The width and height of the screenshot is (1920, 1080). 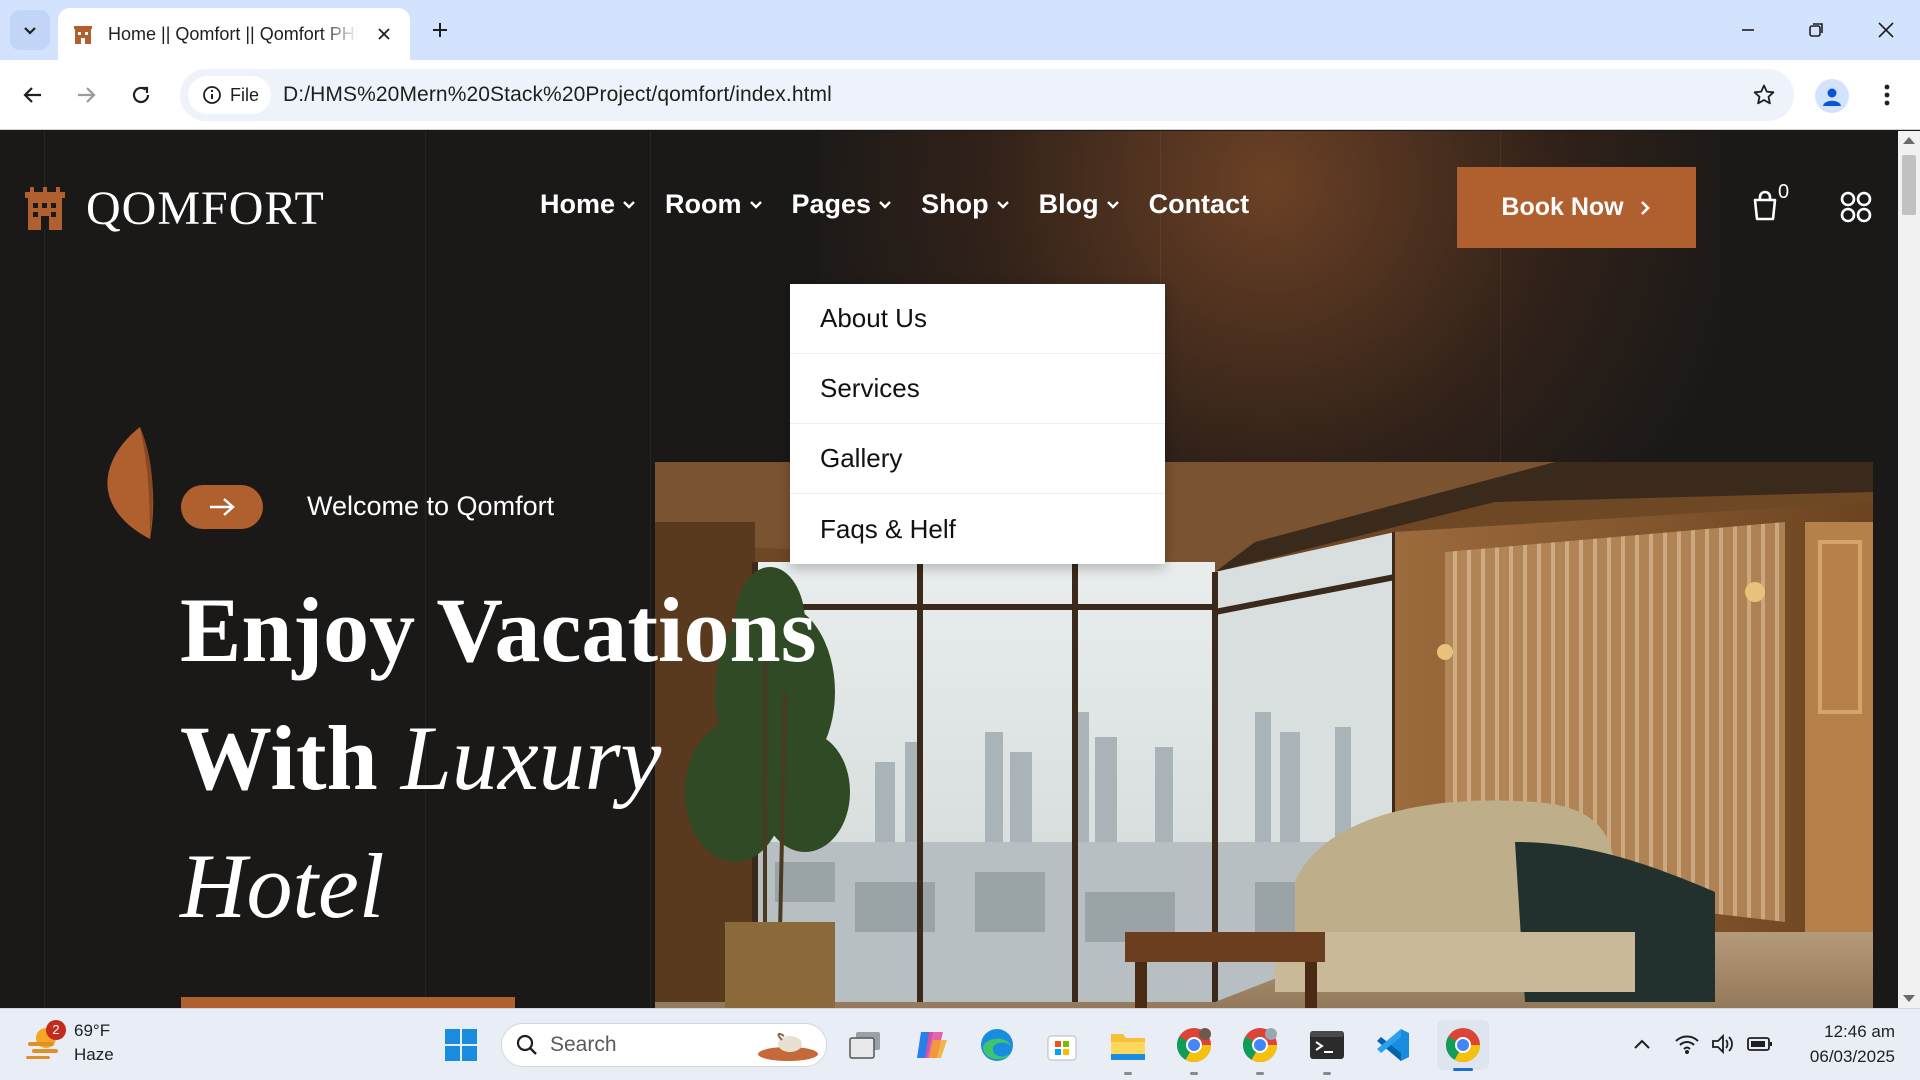 I want to click on profile-button, so click(x=1832, y=96).